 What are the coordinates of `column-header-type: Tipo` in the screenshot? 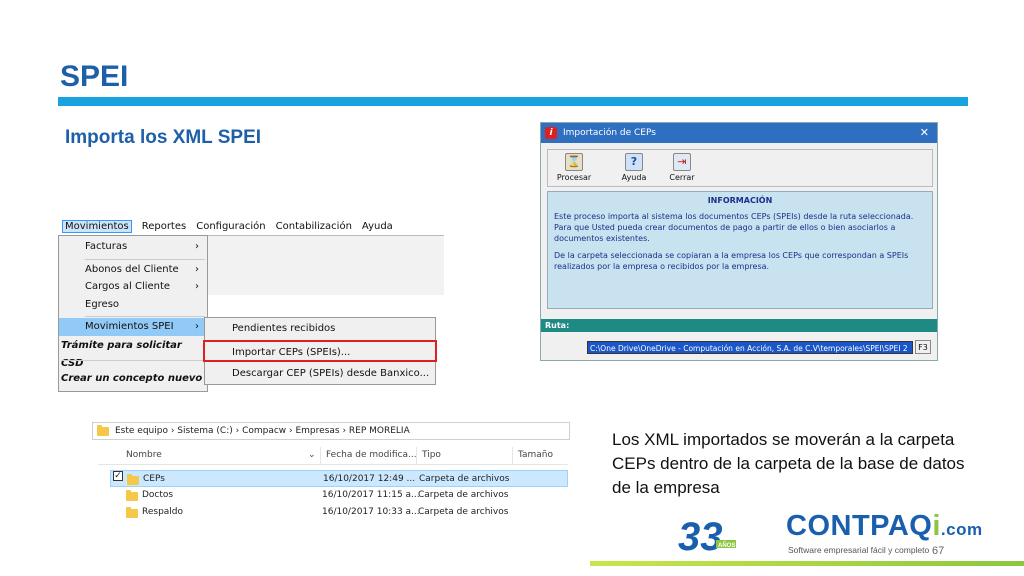 It's located at (431, 455).